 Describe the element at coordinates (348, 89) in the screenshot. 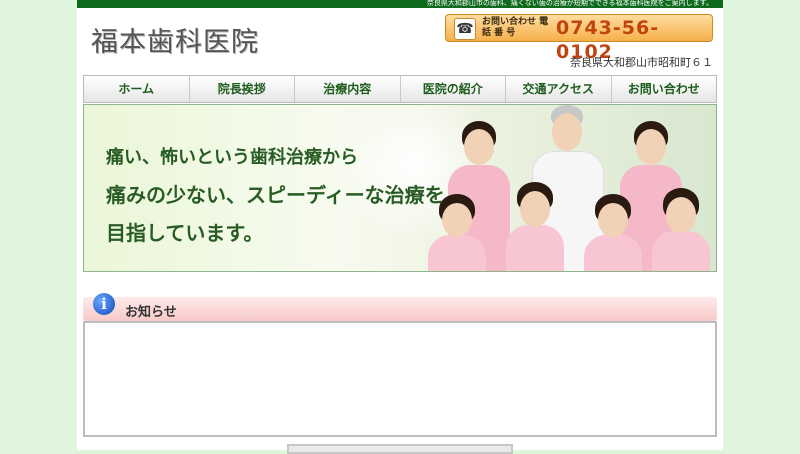

I see `nav-treatment: 治療内容` at that location.